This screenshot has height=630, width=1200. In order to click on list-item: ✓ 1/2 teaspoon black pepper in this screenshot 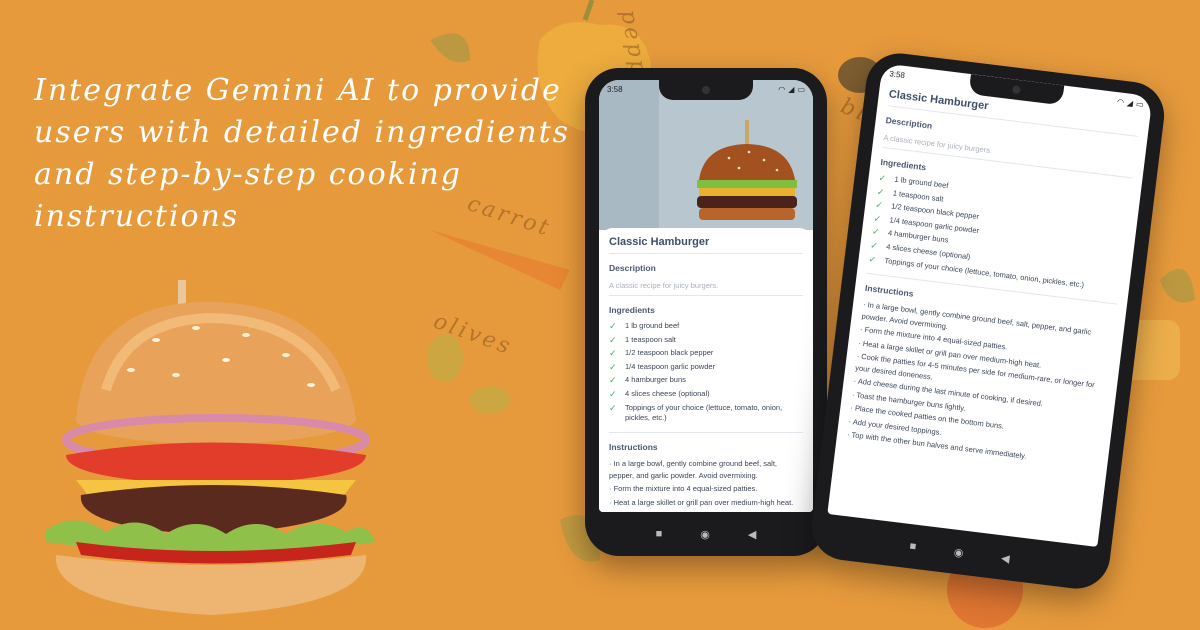, I will do `click(706, 353)`.